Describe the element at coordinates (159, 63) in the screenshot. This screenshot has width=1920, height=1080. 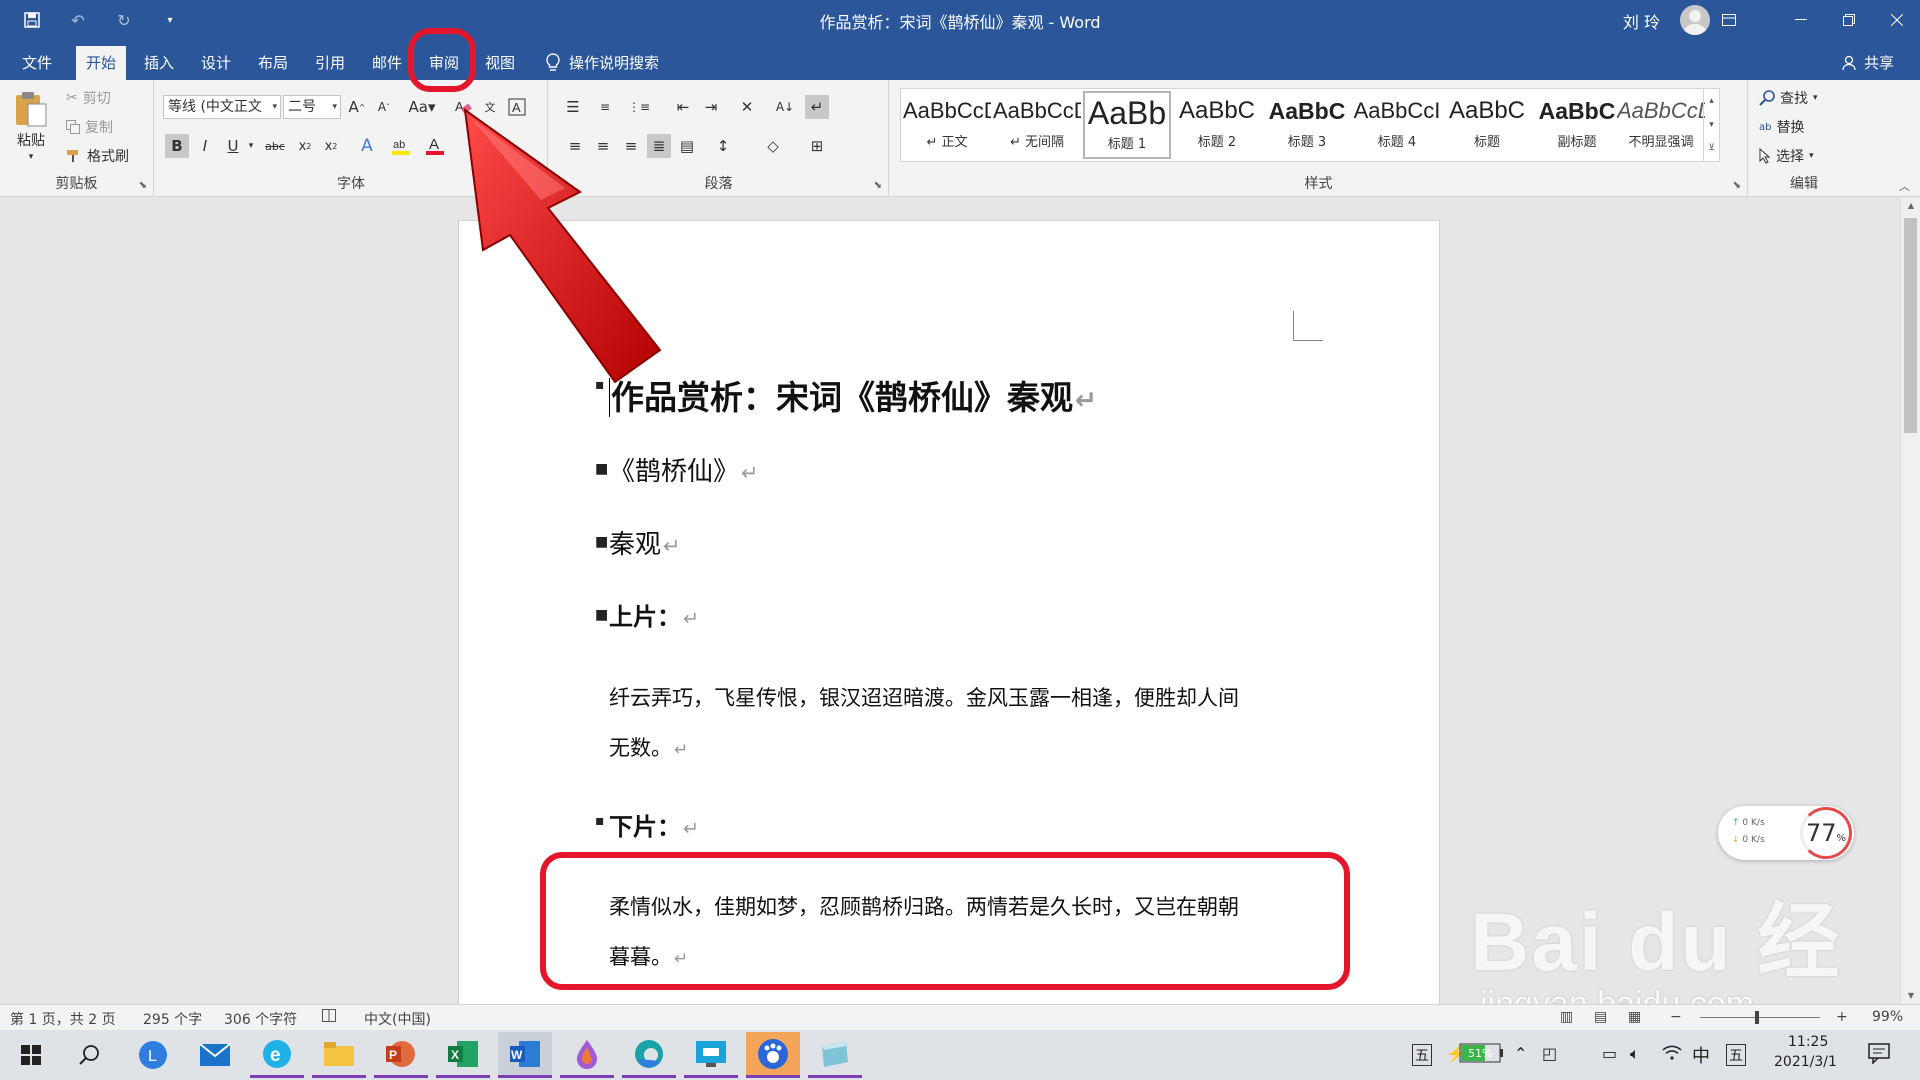
I see `tab-insert: 插入` at that location.